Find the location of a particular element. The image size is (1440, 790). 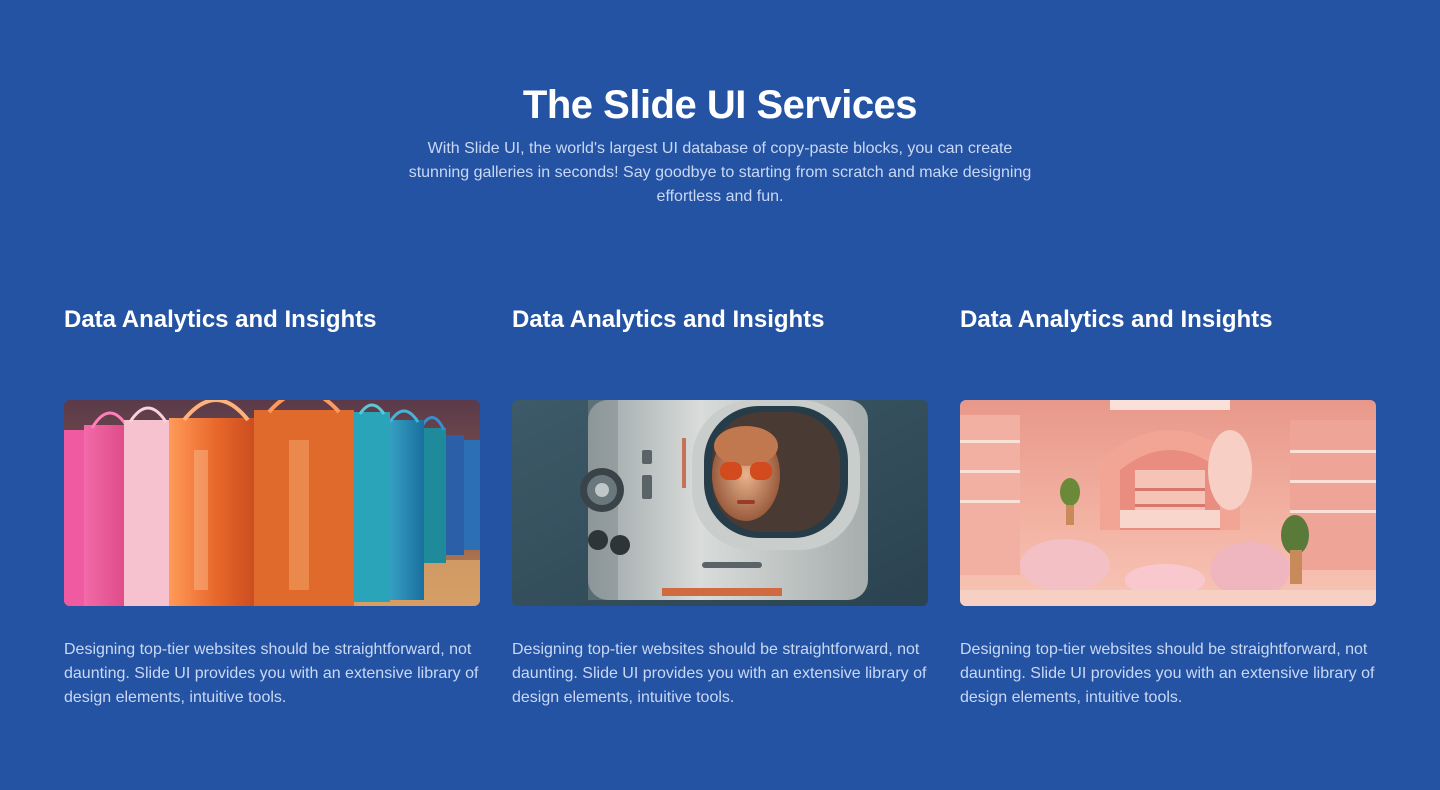

retro-robot-image is located at coordinates (720, 503).